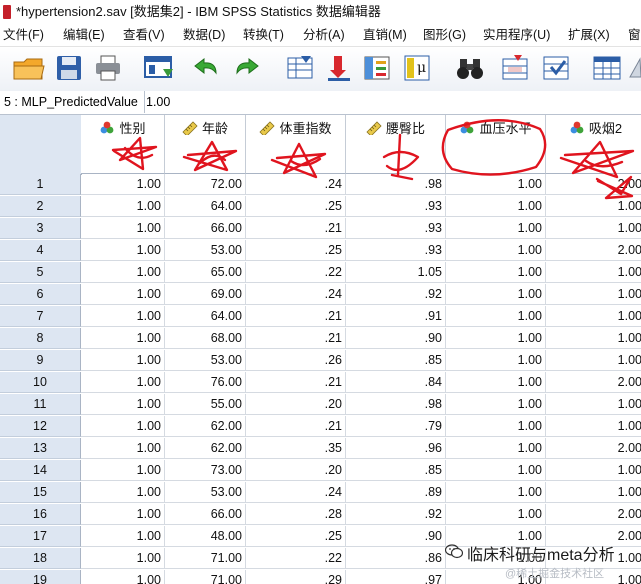 Image resolution: width=641 pixels, height=584 pixels. What do you see at coordinates (205, 382) in the screenshot?
I see `data-cell: 76.00` at bounding box center [205, 382].